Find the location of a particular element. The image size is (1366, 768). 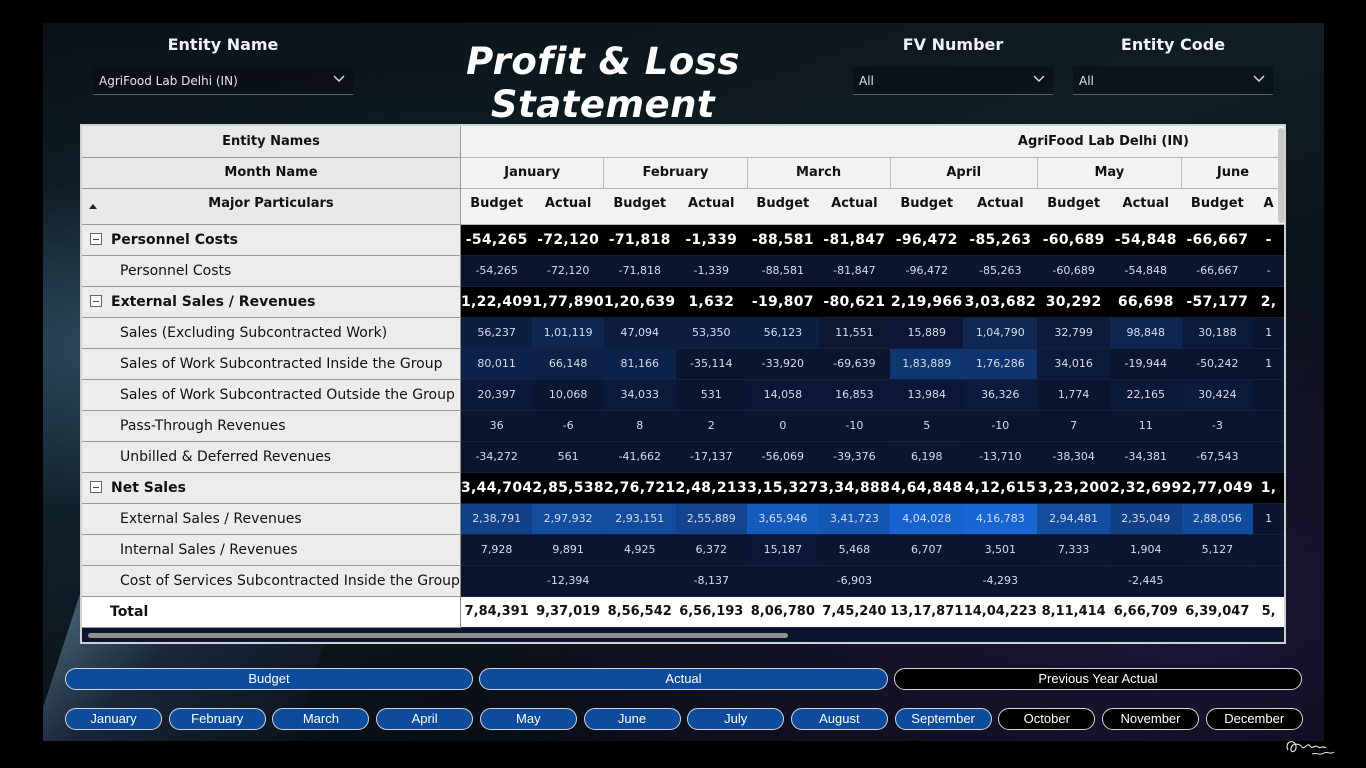

fv-number-value: All is located at coordinates (866, 80).